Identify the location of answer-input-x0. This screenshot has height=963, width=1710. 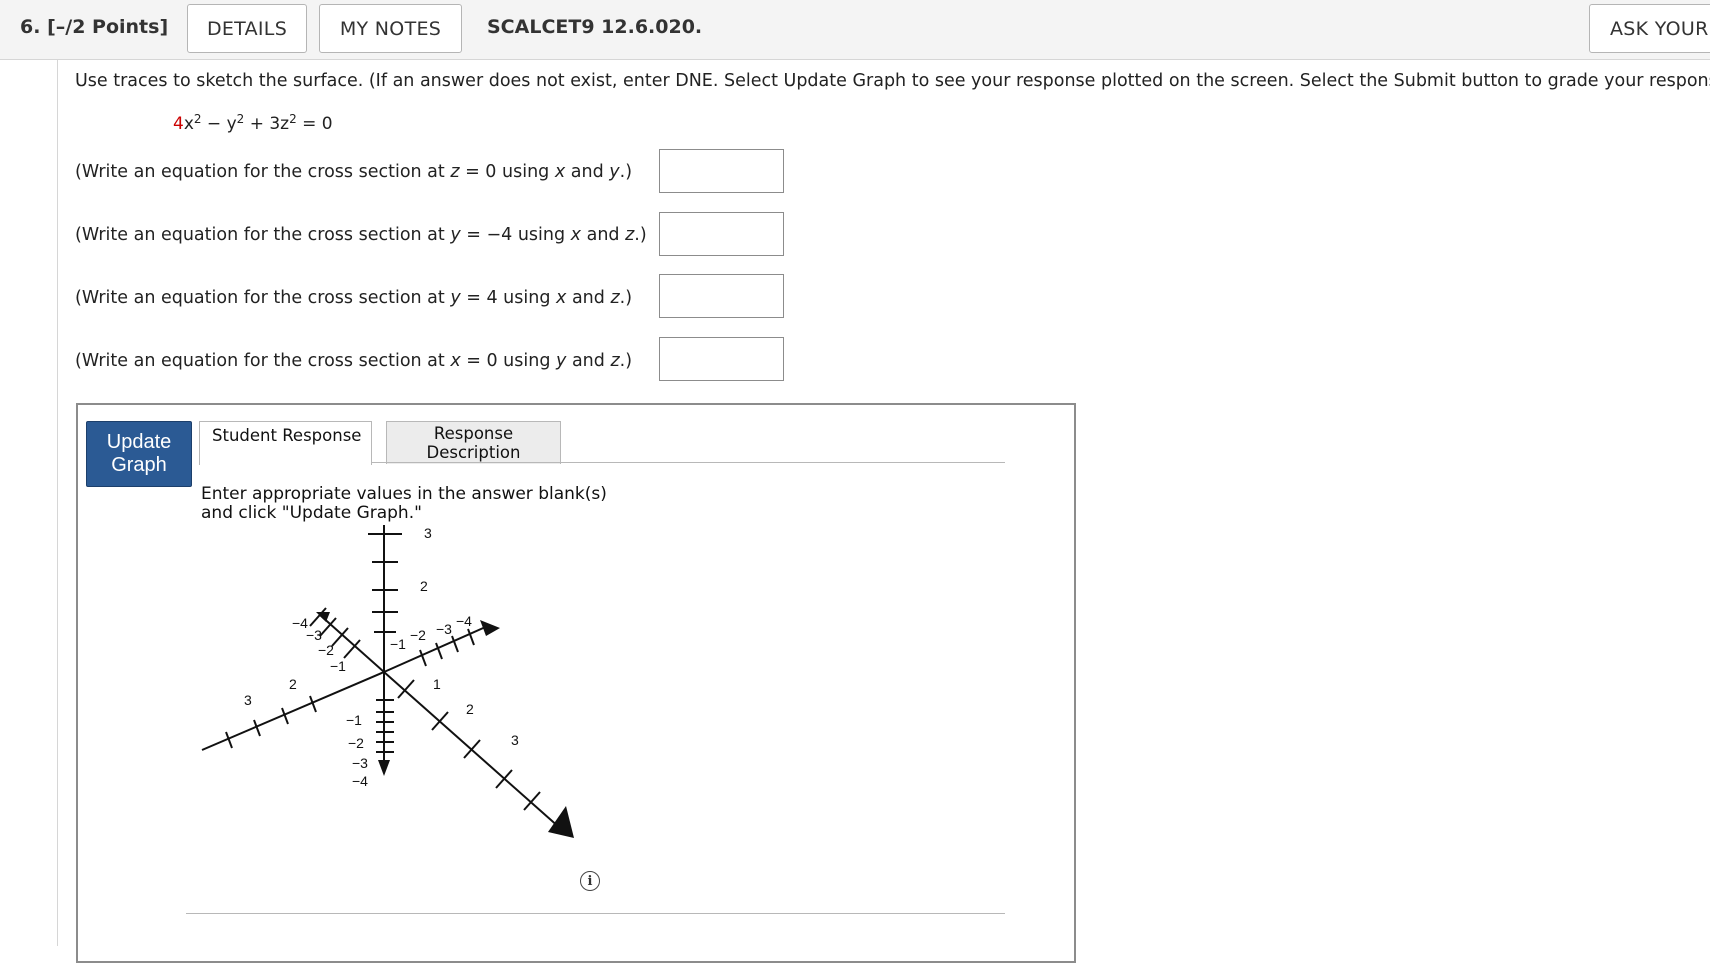
(721, 359).